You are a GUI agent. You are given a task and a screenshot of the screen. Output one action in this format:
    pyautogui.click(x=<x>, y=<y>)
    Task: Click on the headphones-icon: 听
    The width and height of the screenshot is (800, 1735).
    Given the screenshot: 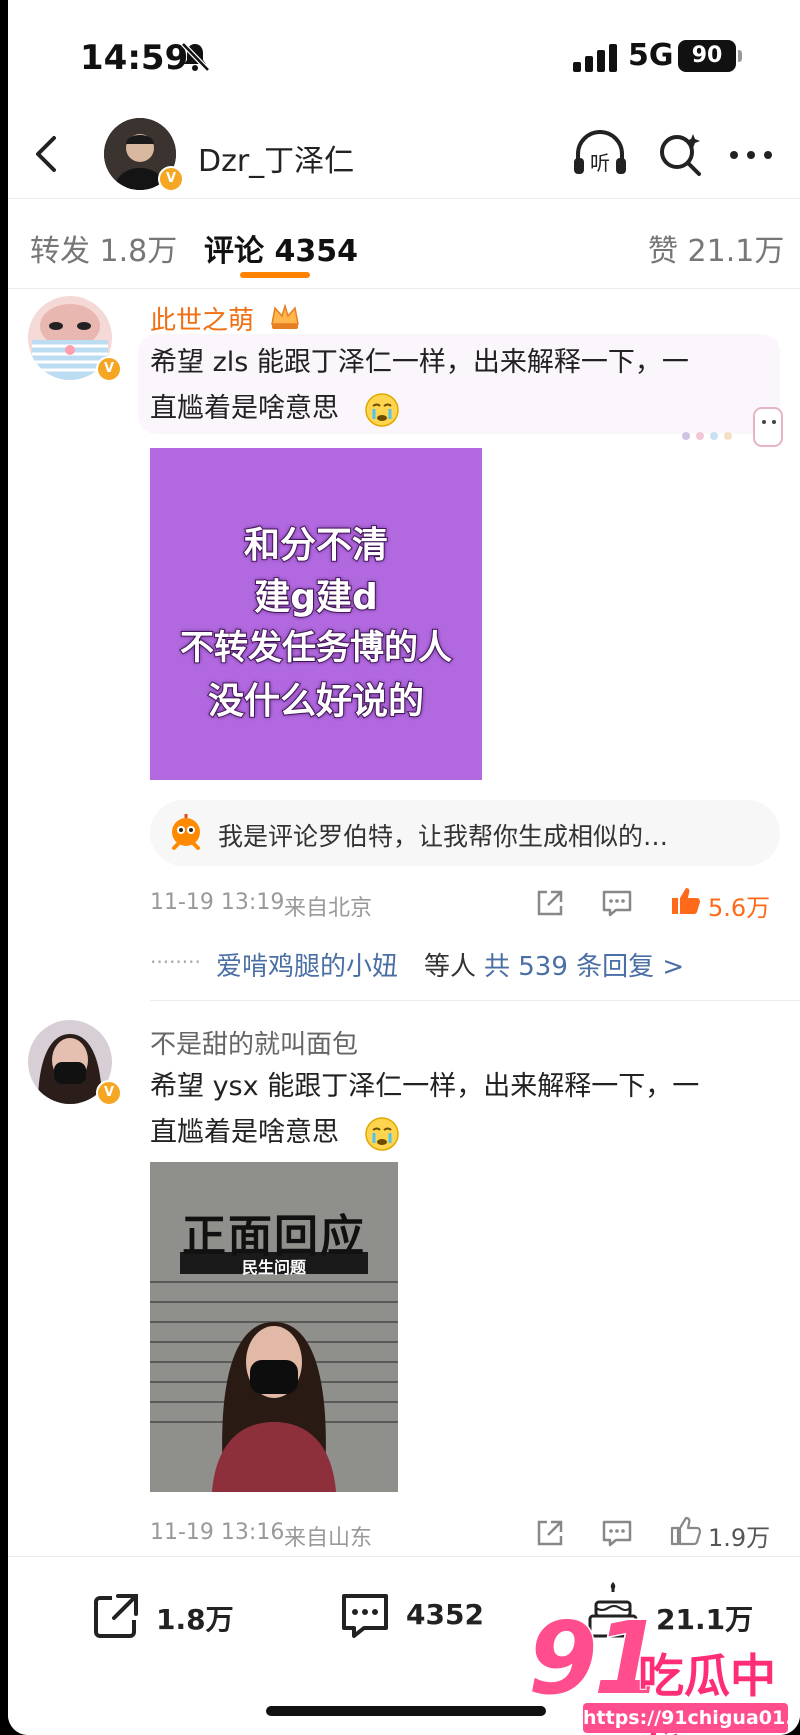 What is the action you would take?
    pyautogui.click(x=600, y=152)
    